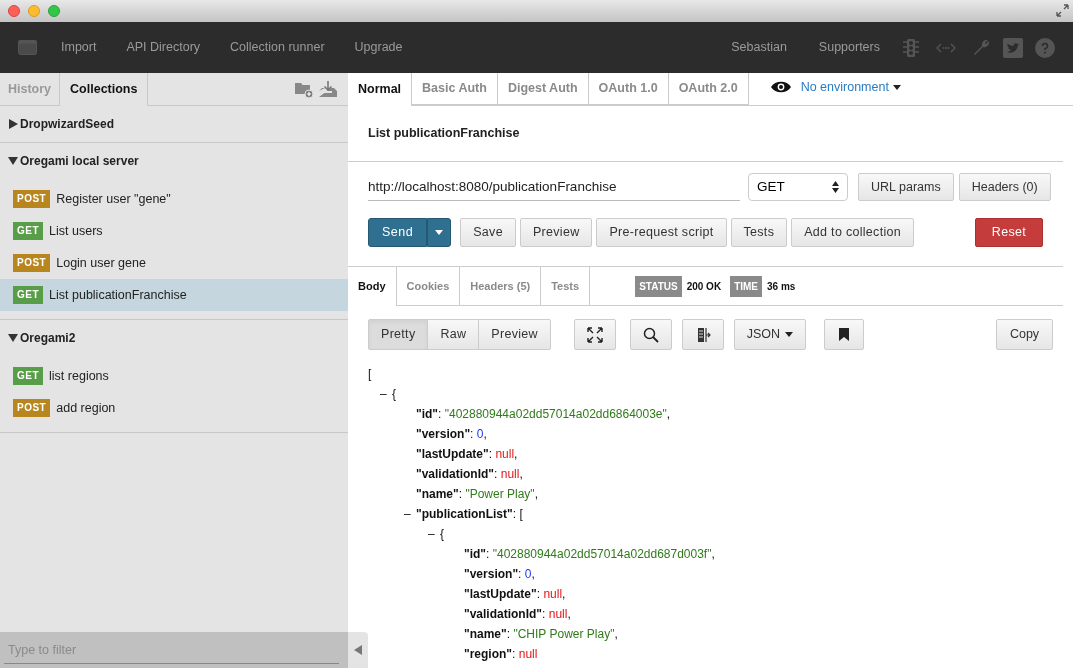 Image resolution: width=1073 pixels, height=668 pixels. I want to click on code-line: "lastUpdate": null,, so click(515, 594).